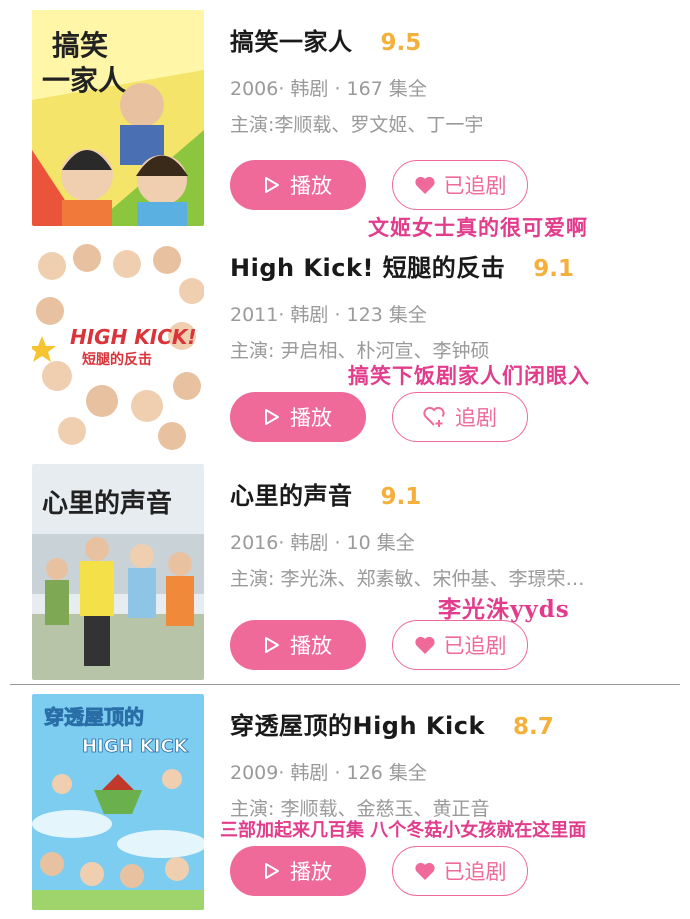 This screenshot has height=919, width=690. What do you see at coordinates (504, 609) in the screenshot?
I see `handwritten-note: 李光洙yyds` at bounding box center [504, 609].